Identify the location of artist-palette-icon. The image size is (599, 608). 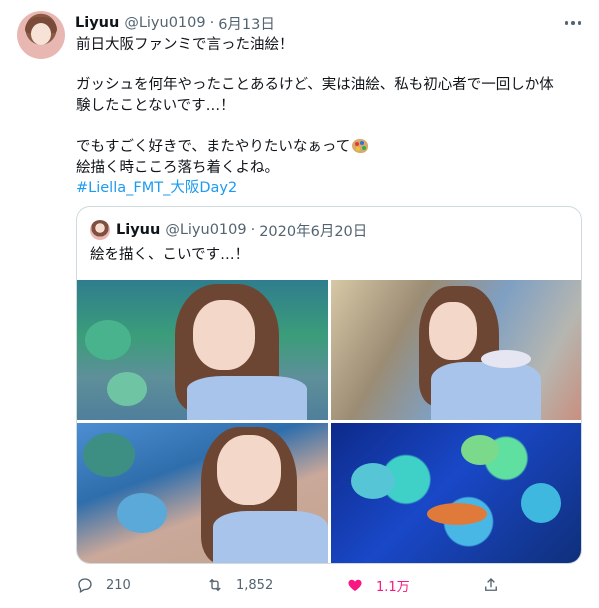
(360, 146).